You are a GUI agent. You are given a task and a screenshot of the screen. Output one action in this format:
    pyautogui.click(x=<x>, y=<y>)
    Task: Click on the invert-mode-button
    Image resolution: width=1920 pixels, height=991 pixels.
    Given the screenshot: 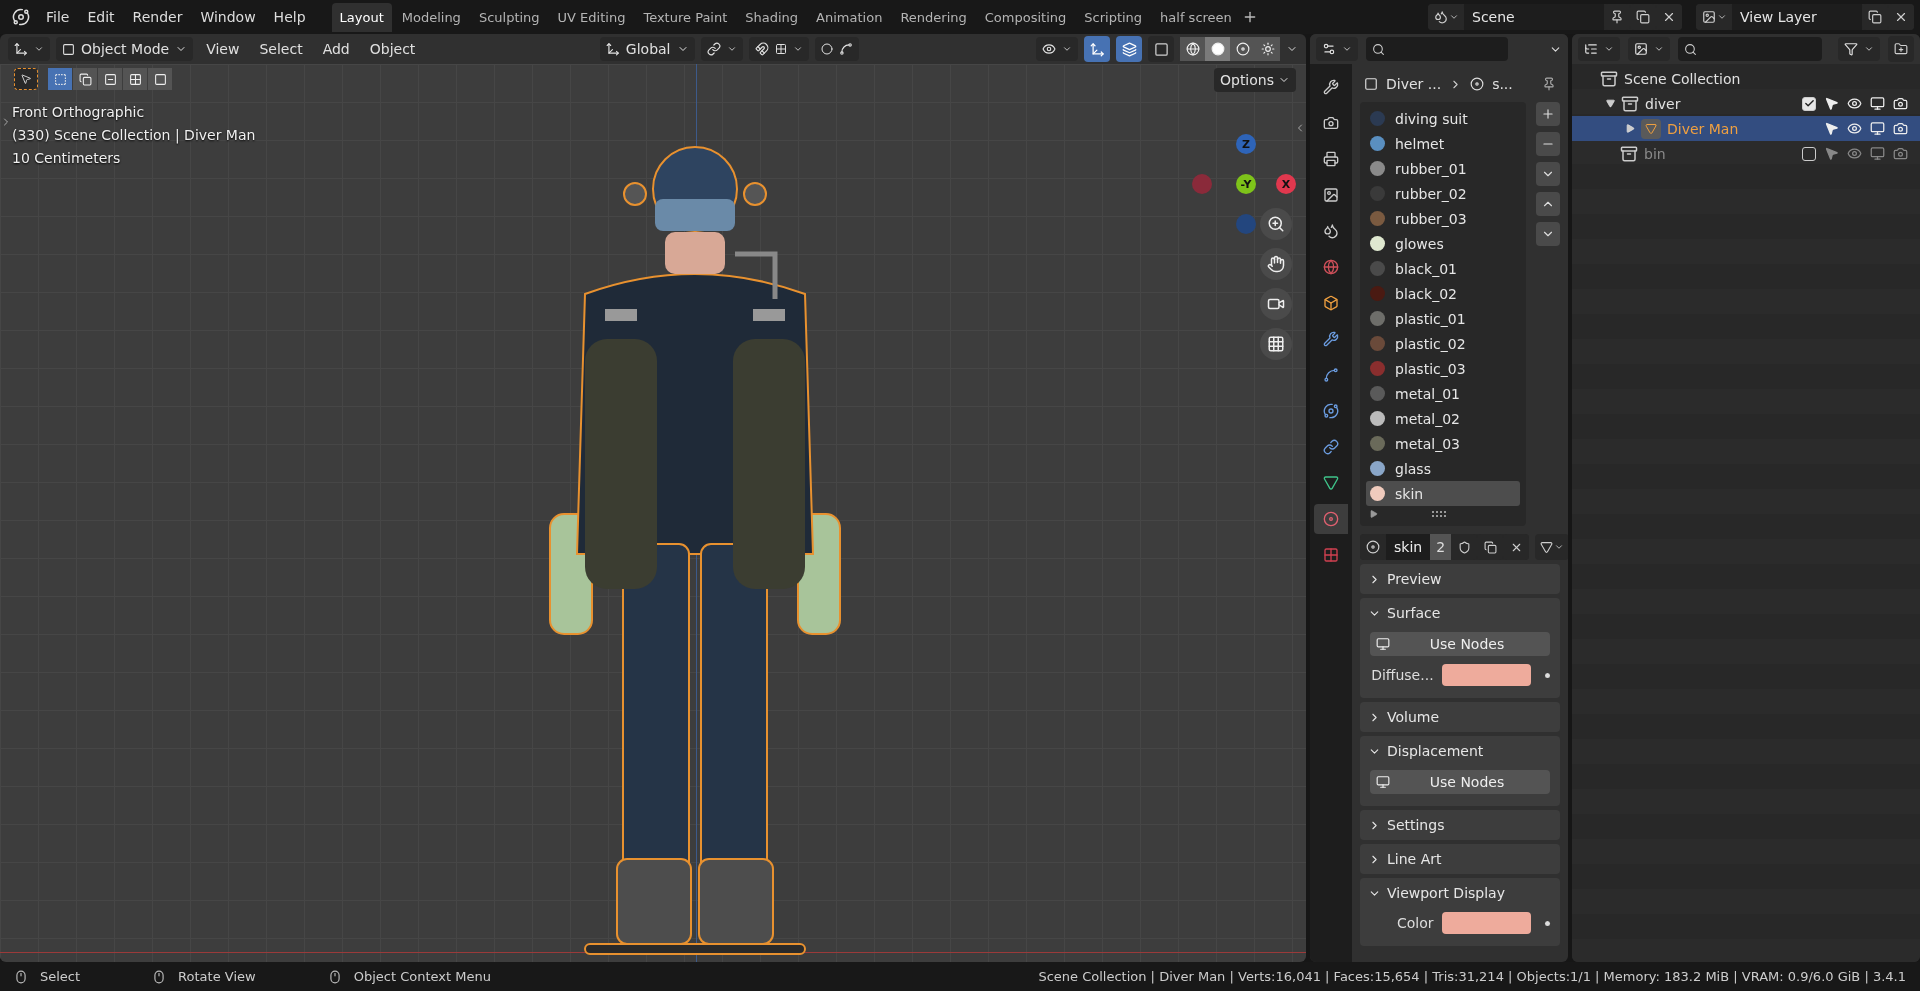 What is the action you would take?
    pyautogui.click(x=135, y=79)
    